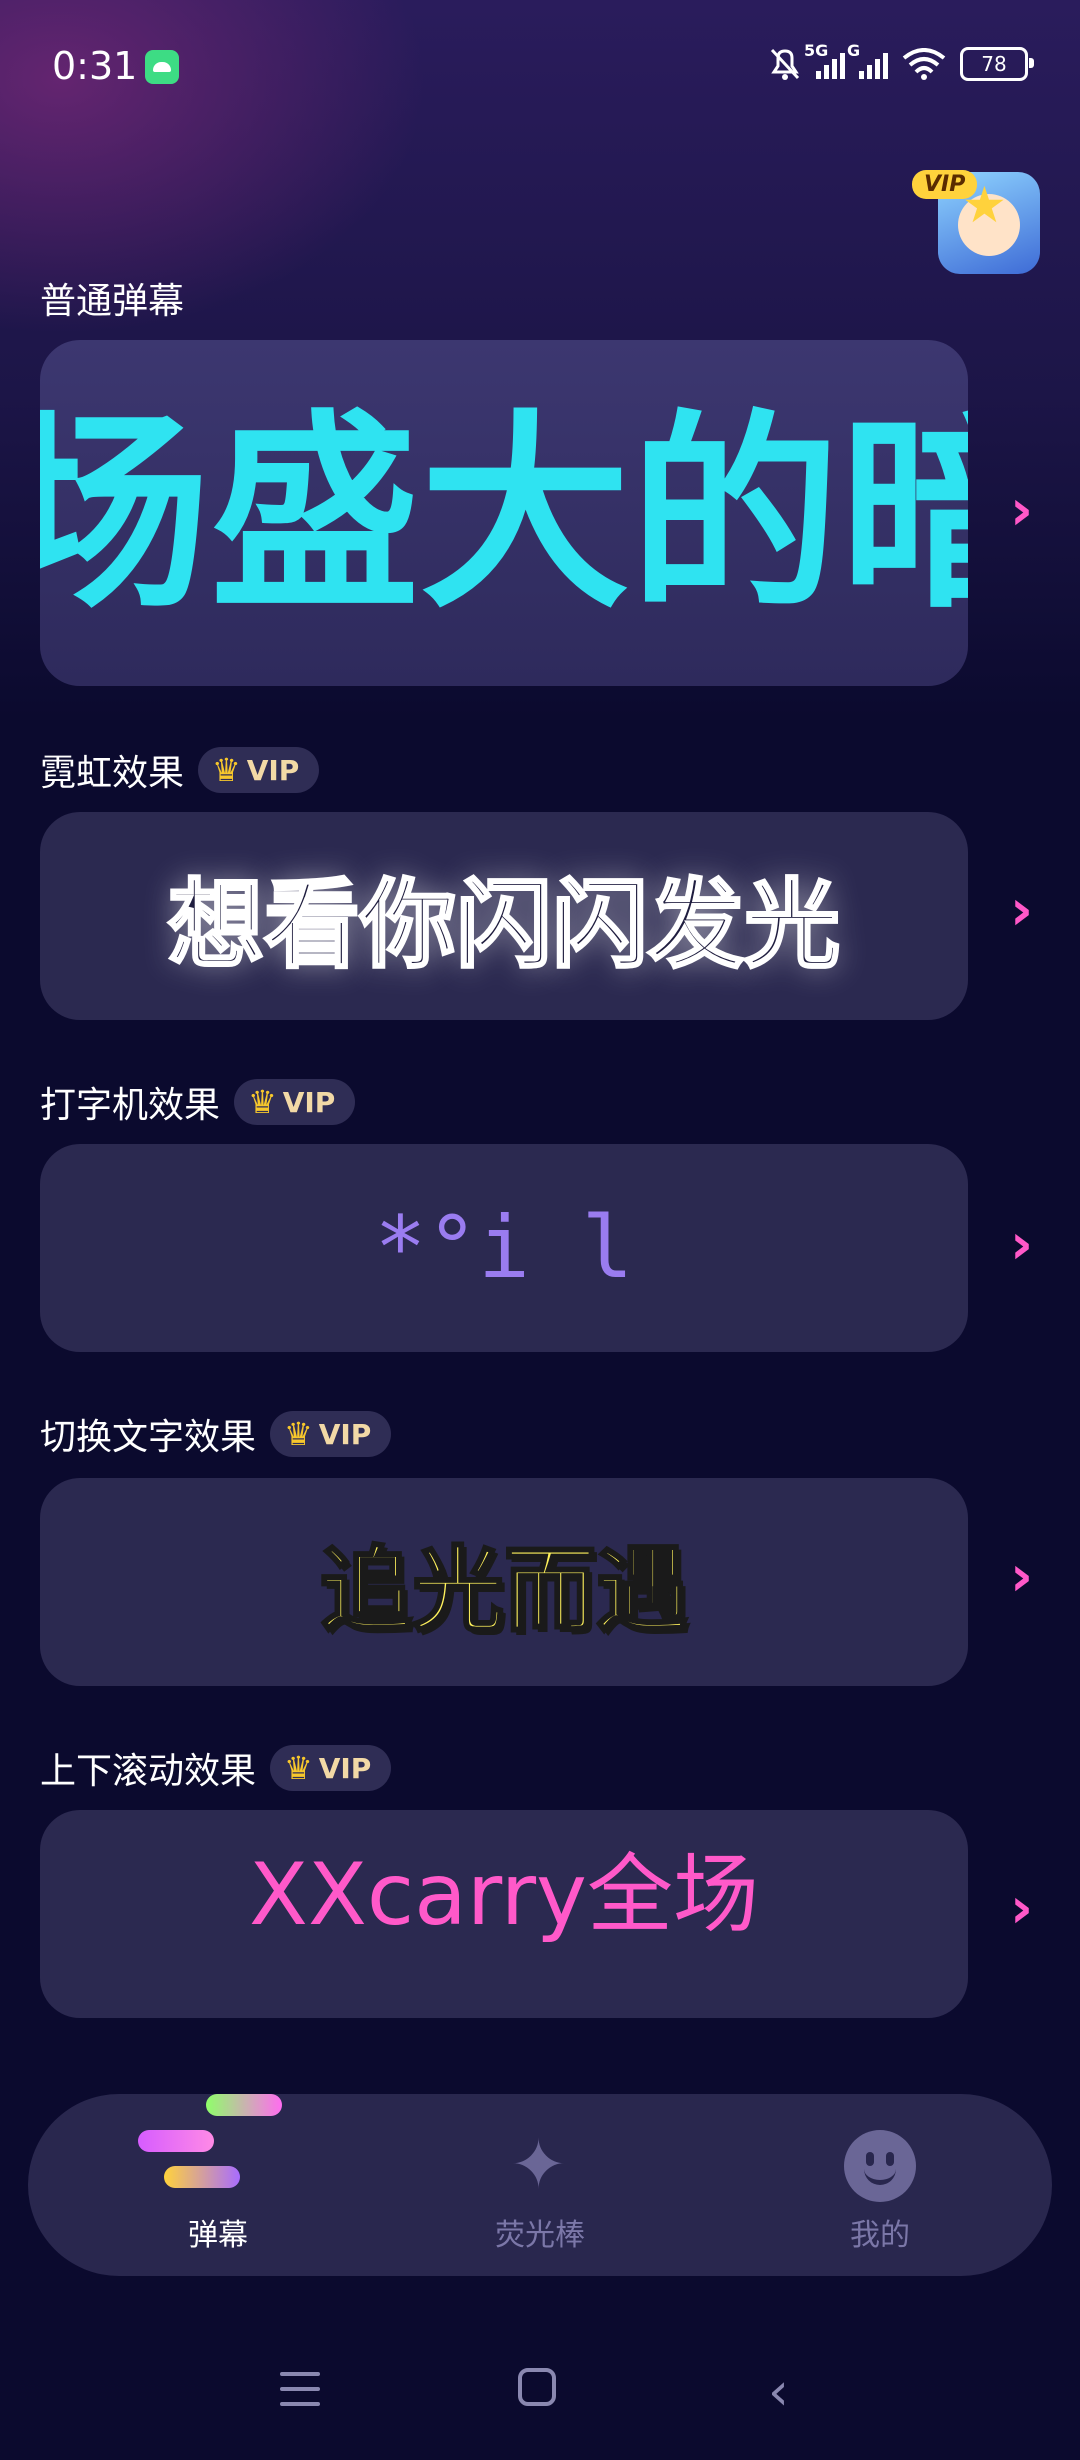 This screenshot has height=2460, width=1080. Describe the element at coordinates (504, 1895) in the screenshot. I see `preview-text: XXcarry全场` at that location.